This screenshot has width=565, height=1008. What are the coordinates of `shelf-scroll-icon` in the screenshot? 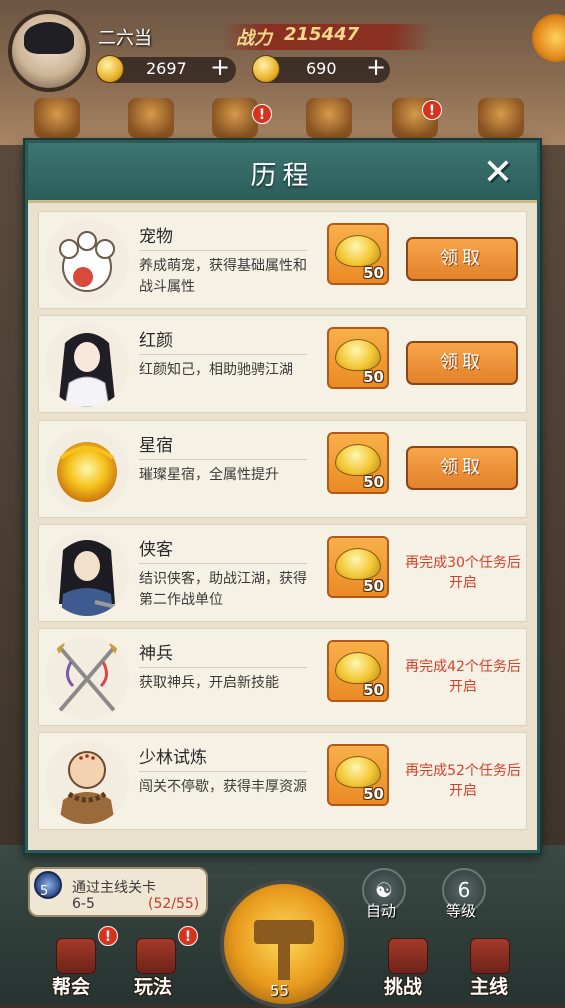 It's located at (151, 118).